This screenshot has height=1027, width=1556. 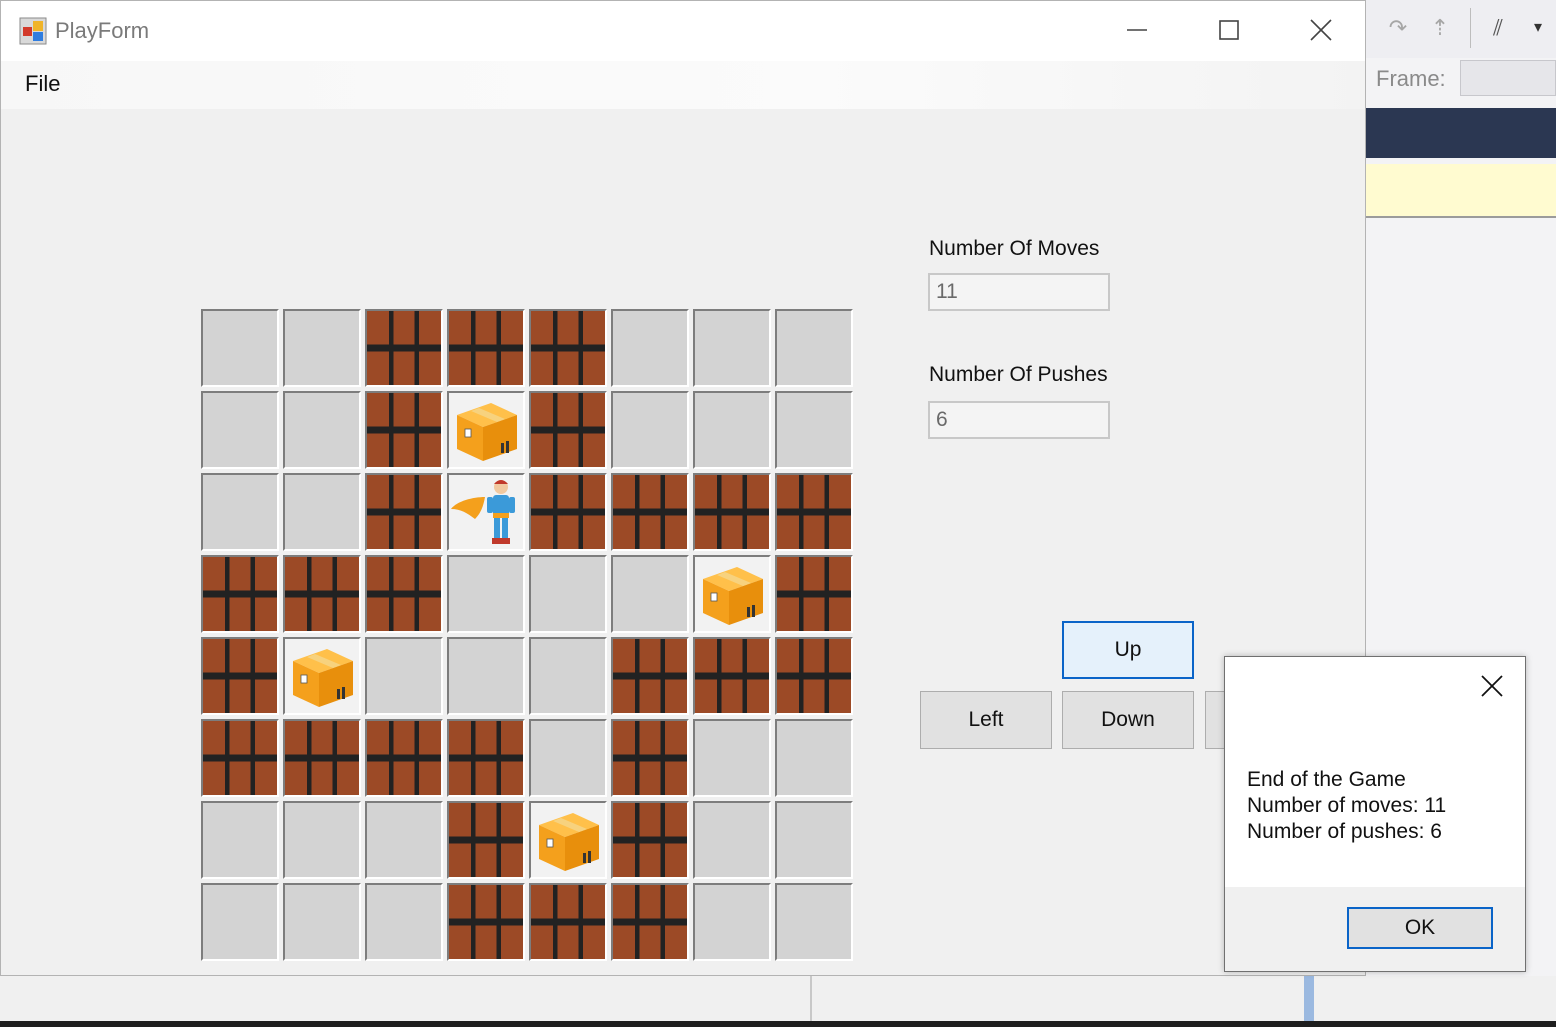 What do you see at coordinates (1492, 686) in the screenshot?
I see `dialog-close-icon` at bounding box center [1492, 686].